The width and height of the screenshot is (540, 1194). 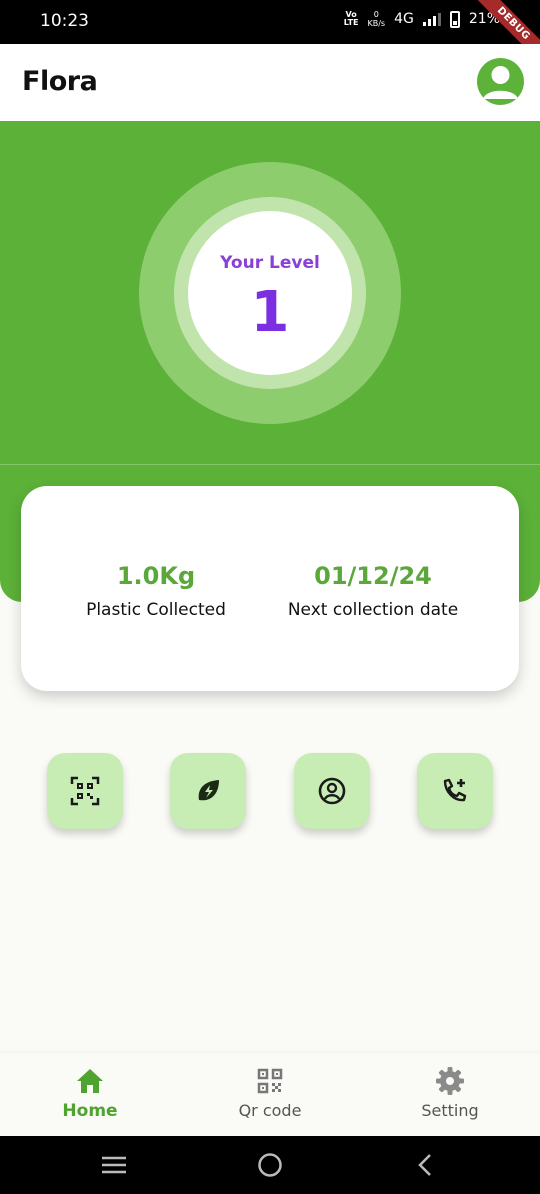 I want to click on bottom-navigation: Home Qr code Setting, so click(x=270, y=1094).